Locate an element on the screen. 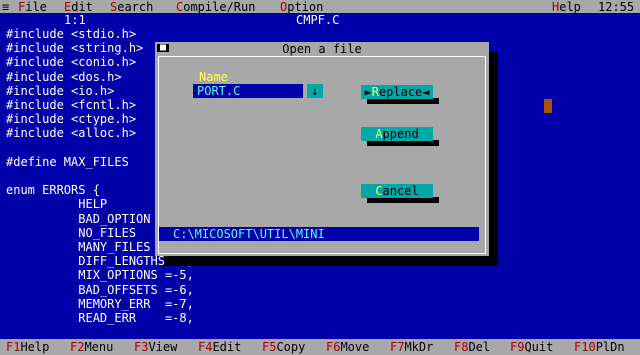  code-line: #include <fcntl.h> is located at coordinates (71, 105).